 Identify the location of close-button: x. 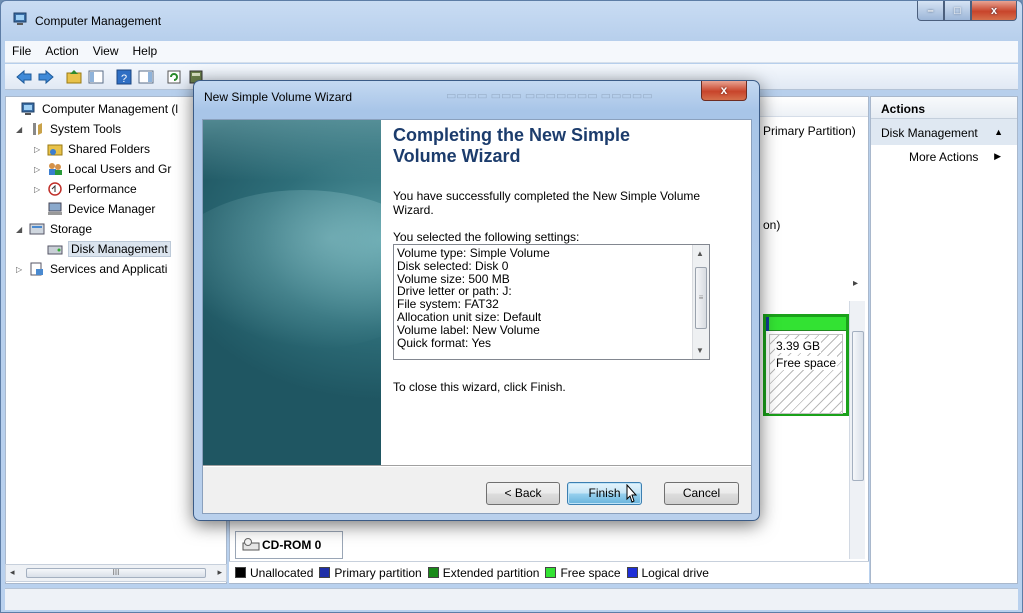
(994, 11).